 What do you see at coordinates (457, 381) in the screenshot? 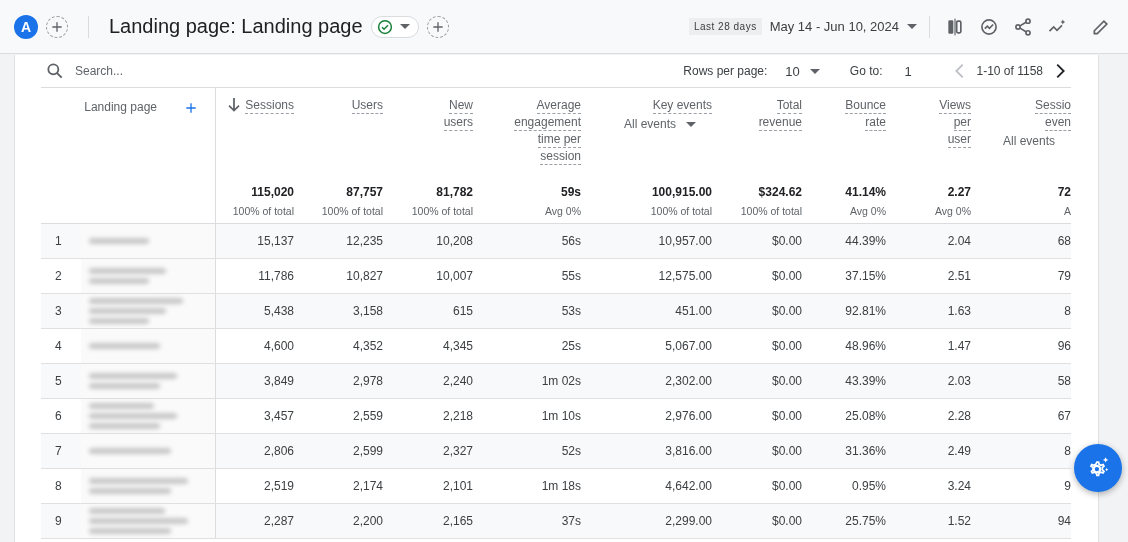
I see `table-cell-text: 2,240` at bounding box center [457, 381].